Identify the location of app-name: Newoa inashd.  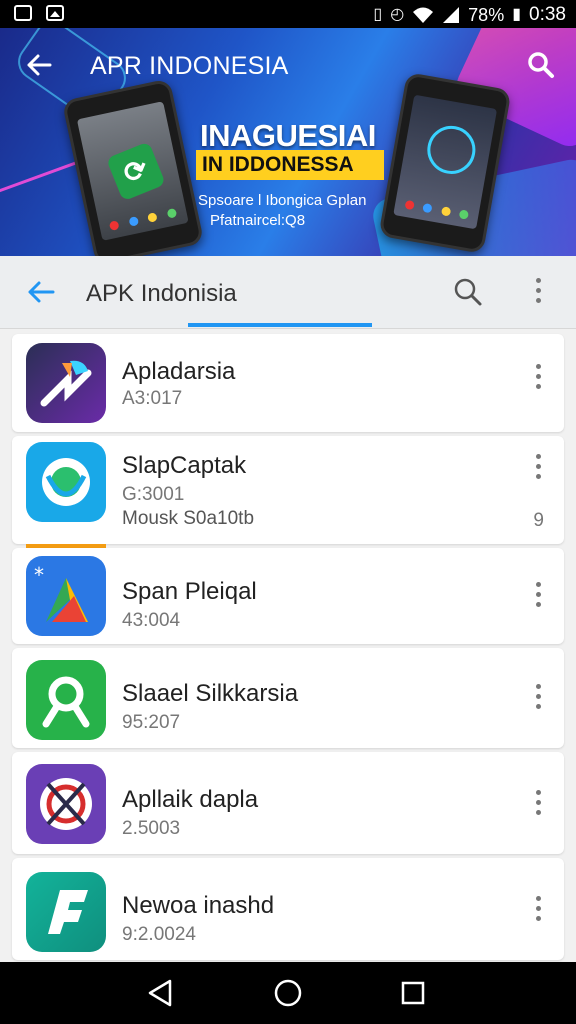
(198, 905).